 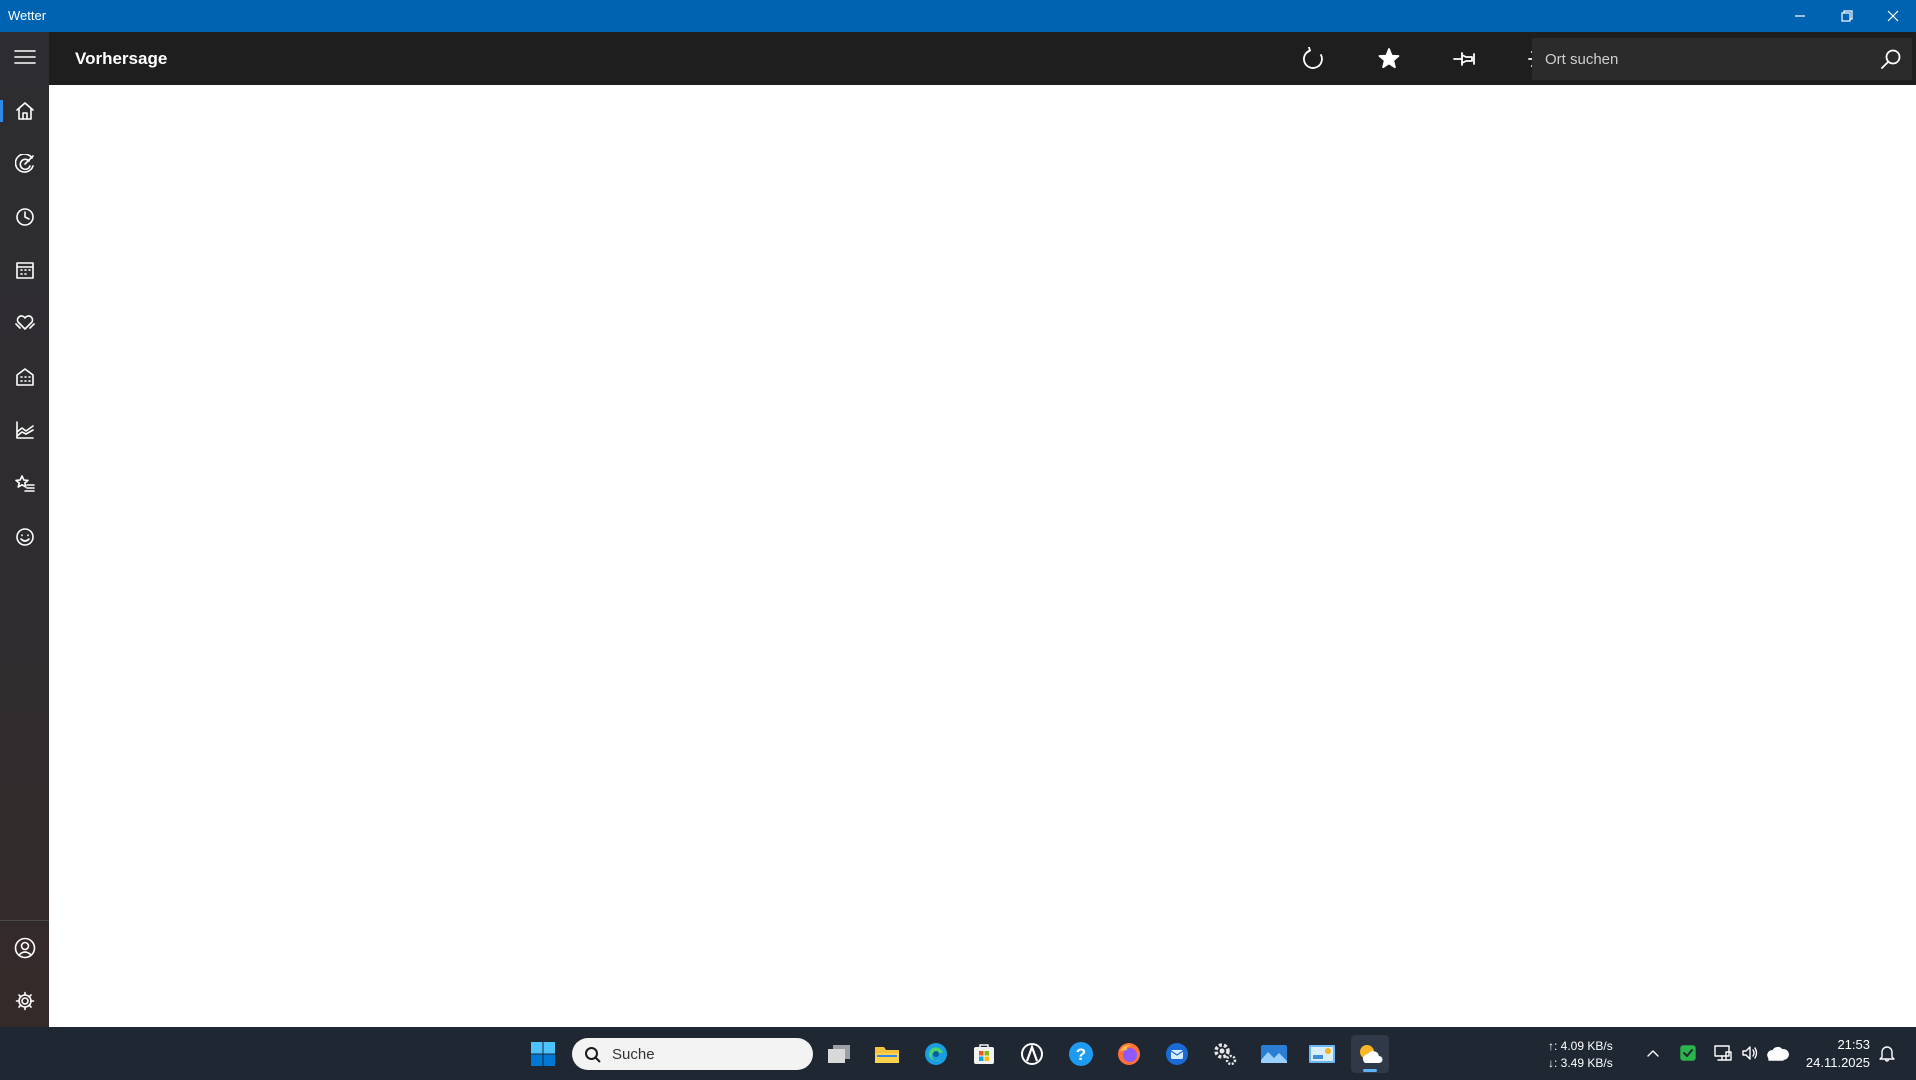 I want to click on pin-icon, so click(x=1464, y=58).